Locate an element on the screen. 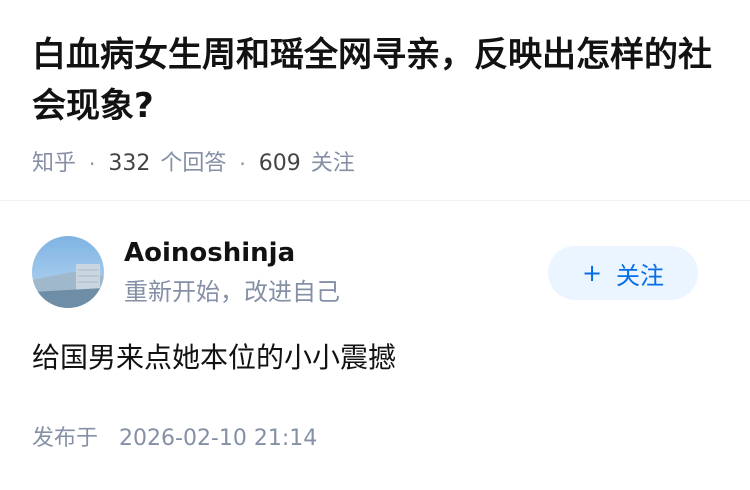 The width and height of the screenshot is (750, 490). publish-label: 发布于 is located at coordinates (65, 438).